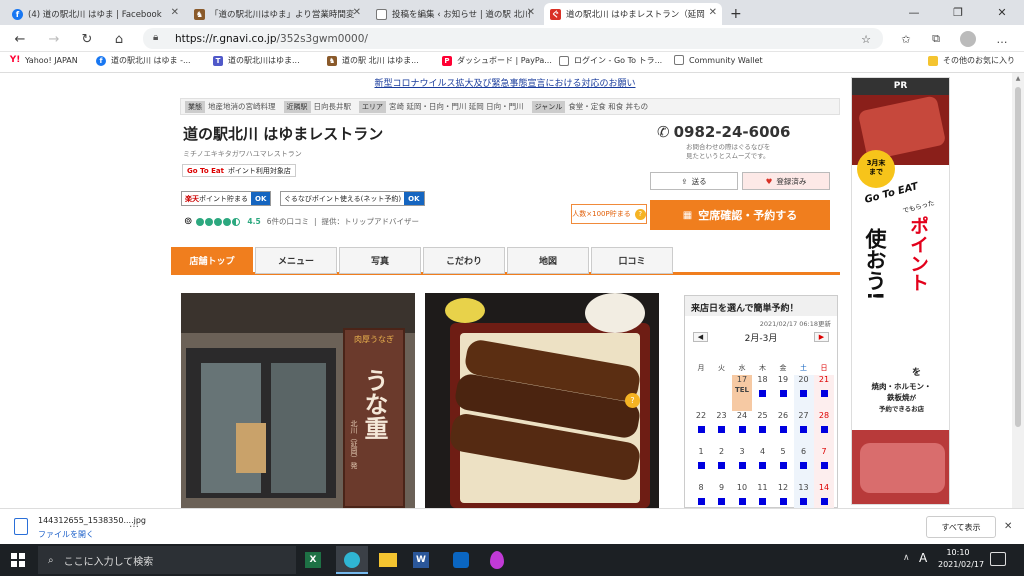  I want to click on help-icon: ?, so click(640, 214).